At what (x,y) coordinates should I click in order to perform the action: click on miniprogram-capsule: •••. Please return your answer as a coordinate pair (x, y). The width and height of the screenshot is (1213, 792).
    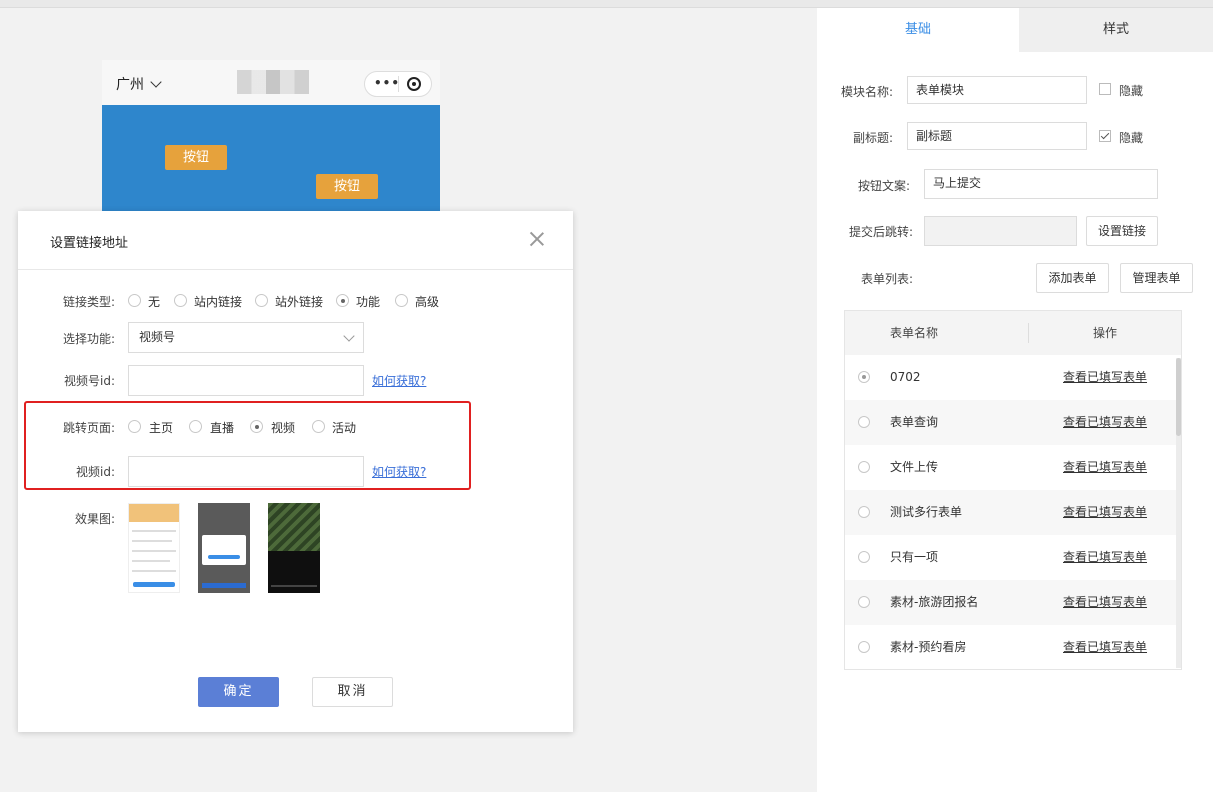
    Looking at the image, I should click on (398, 84).